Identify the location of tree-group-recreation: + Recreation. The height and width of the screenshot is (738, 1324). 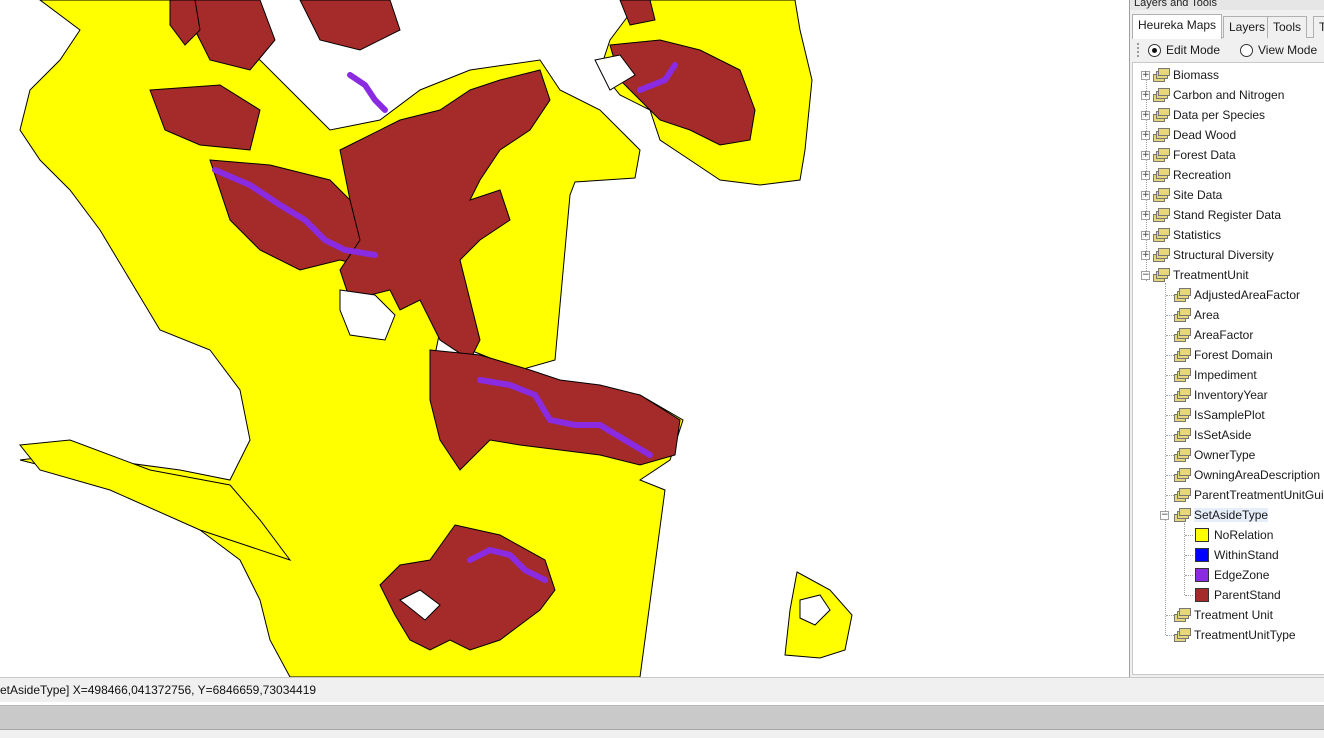
(1186, 175).